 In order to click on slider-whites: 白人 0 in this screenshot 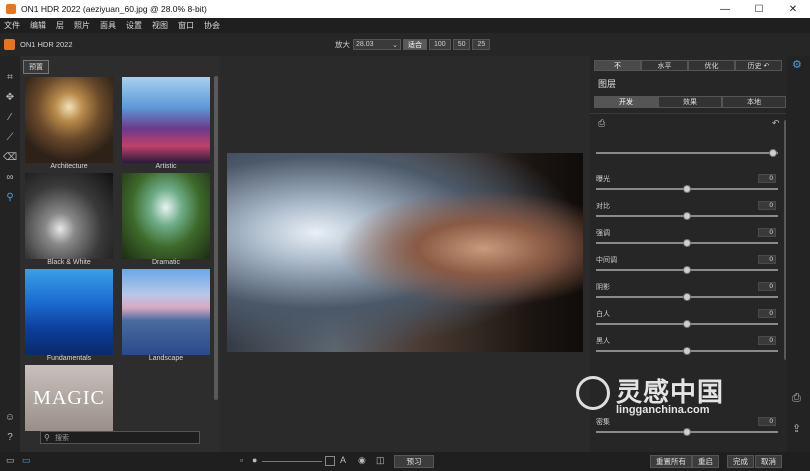, I will do `click(687, 322)`.